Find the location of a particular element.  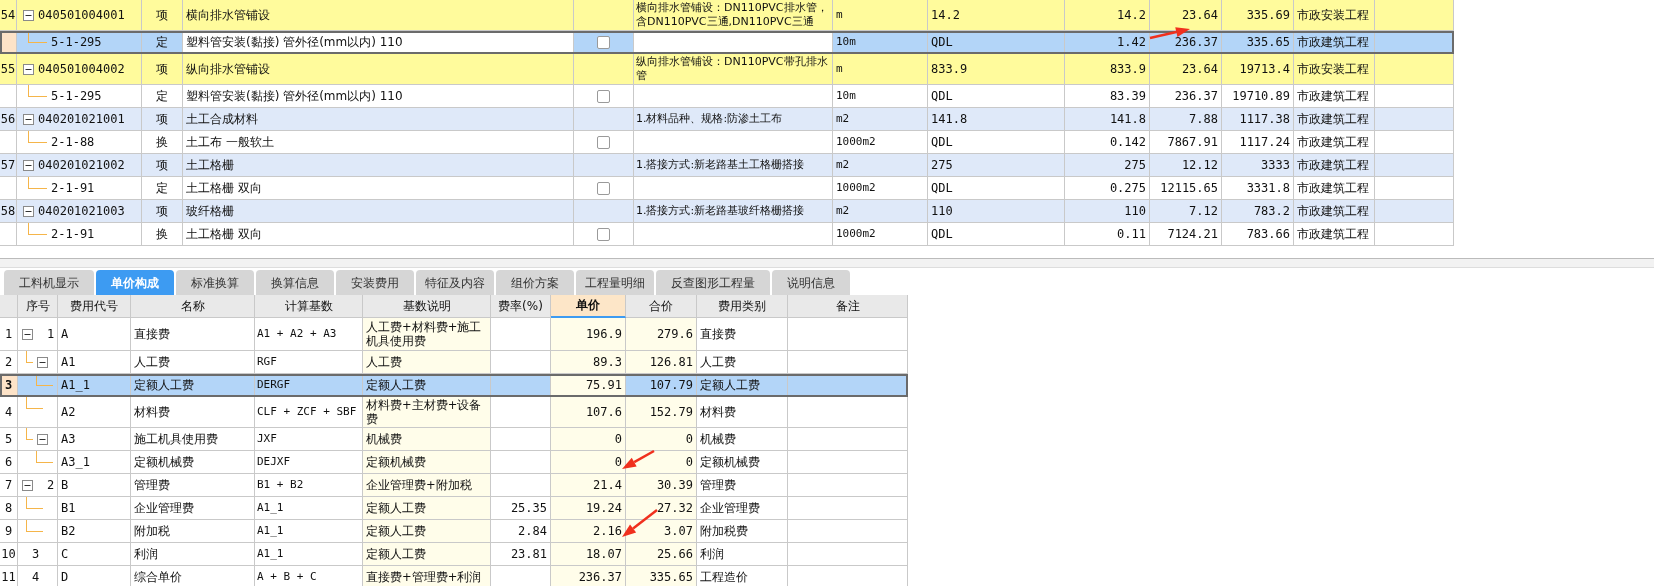

table-row: 2-1-91 定 土工格栅 双向 1000m2 QDL 0.275 12115.65 3331.8 市政建筑工程 is located at coordinates (727, 188).